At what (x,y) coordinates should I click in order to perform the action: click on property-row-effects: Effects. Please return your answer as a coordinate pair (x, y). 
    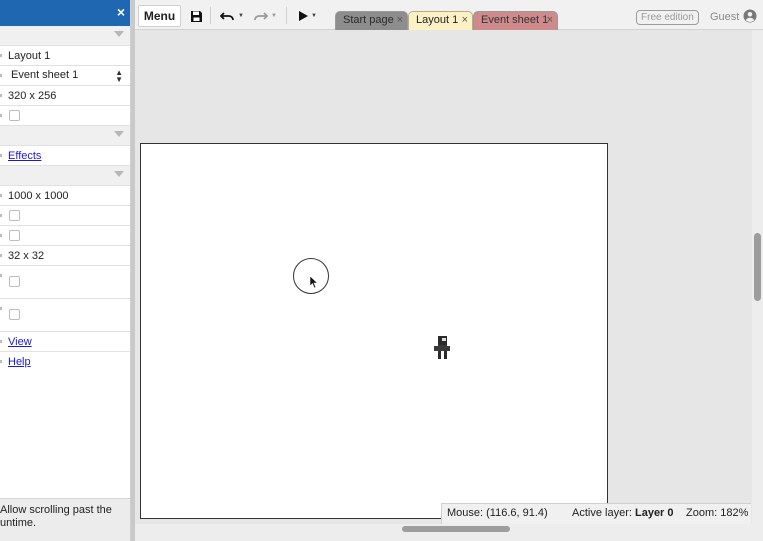
    Looking at the image, I should click on (65, 156).